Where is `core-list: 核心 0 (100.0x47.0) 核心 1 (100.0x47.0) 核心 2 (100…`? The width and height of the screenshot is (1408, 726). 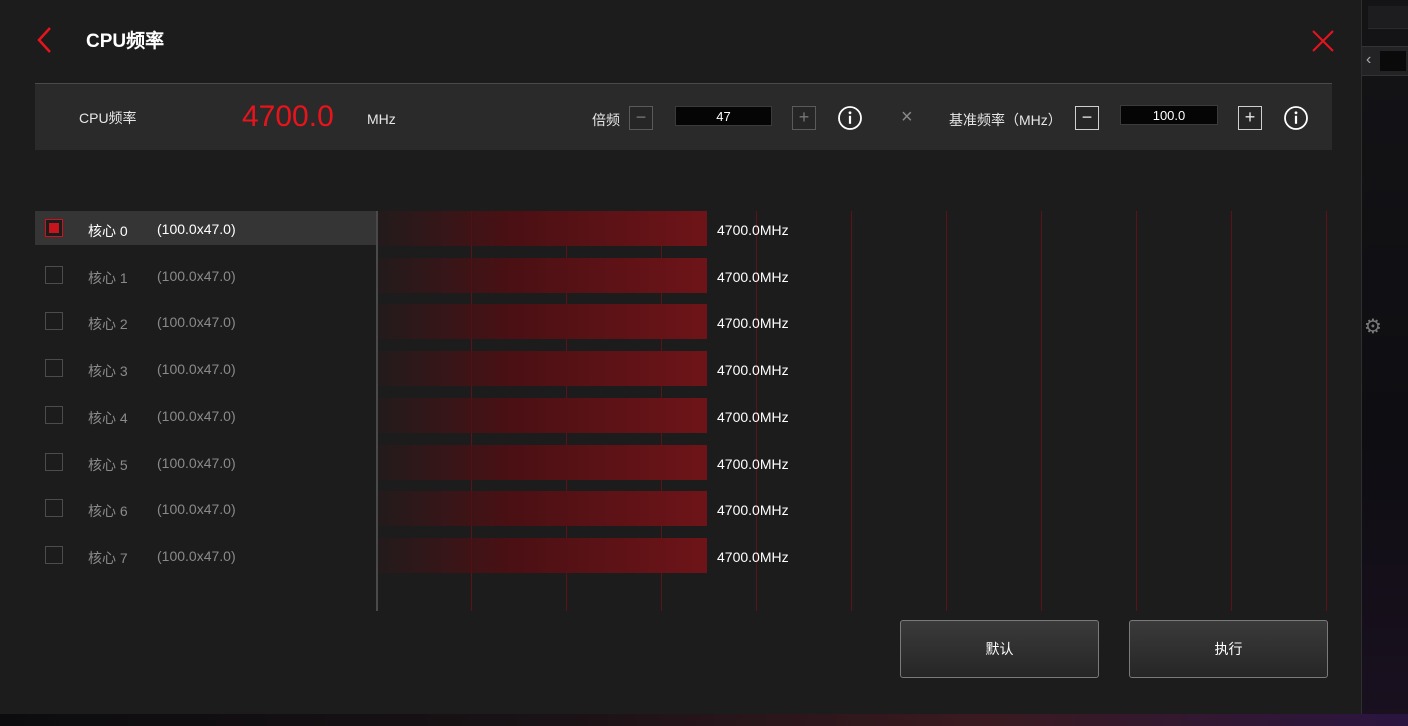
core-list: 核心 0 (100.0x47.0) 核心 1 (100.0x47.0) 核心 2 (100… is located at coordinates (206, 411).